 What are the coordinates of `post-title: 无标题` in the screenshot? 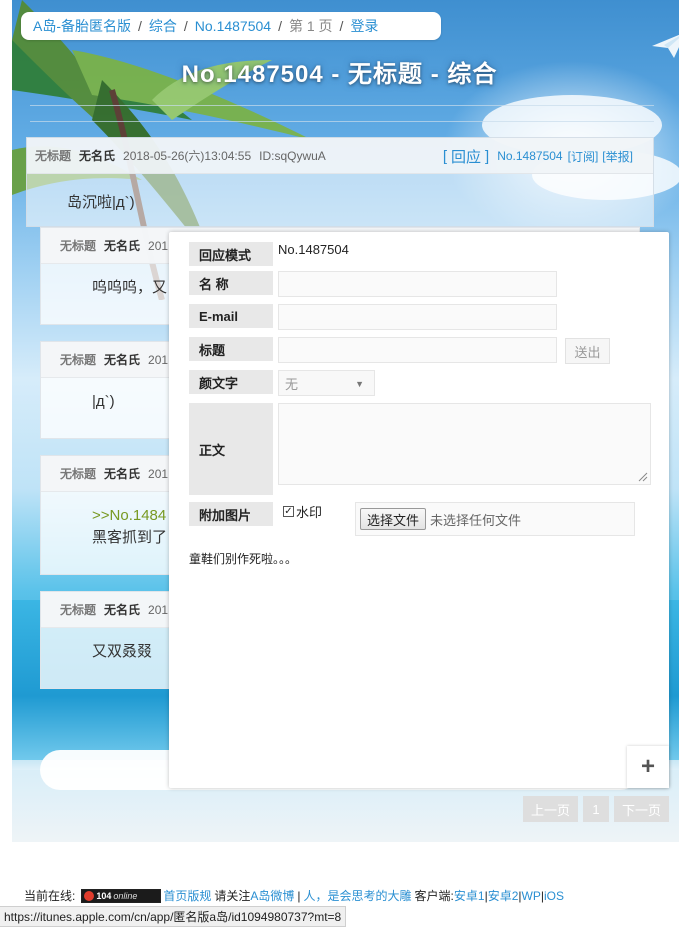 It's located at (53, 156).